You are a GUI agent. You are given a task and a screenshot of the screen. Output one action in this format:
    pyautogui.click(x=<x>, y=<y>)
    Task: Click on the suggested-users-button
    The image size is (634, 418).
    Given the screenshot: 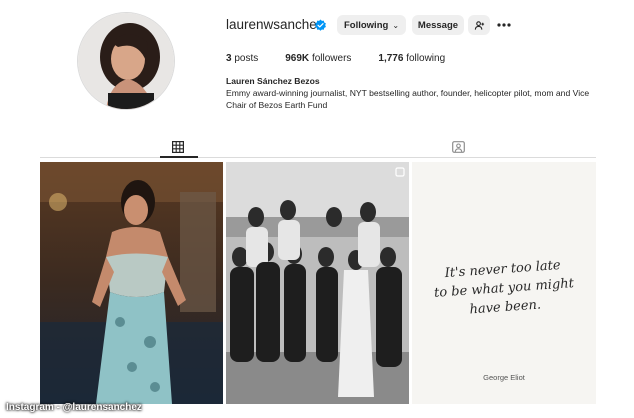 What is the action you would take?
    pyautogui.click(x=479, y=25)
    